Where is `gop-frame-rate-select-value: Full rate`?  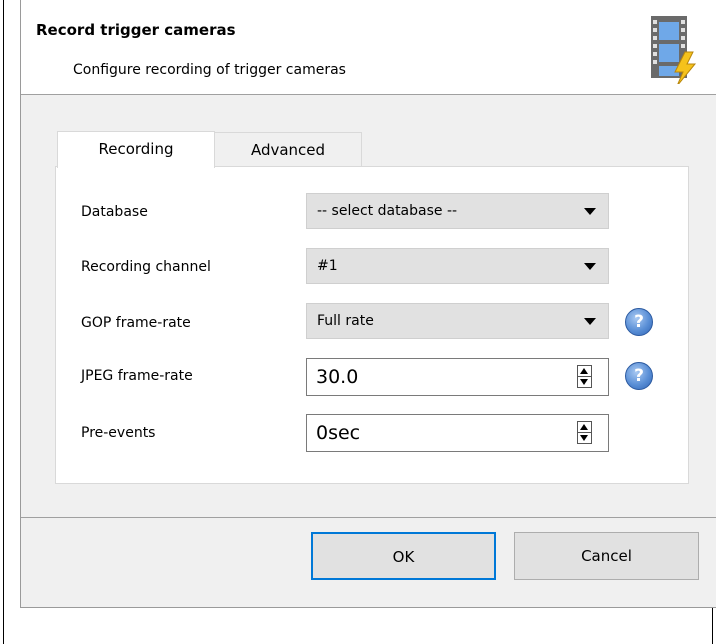
gop-frame-rate-select-value: Full rate is located at coordinates (345, 321).